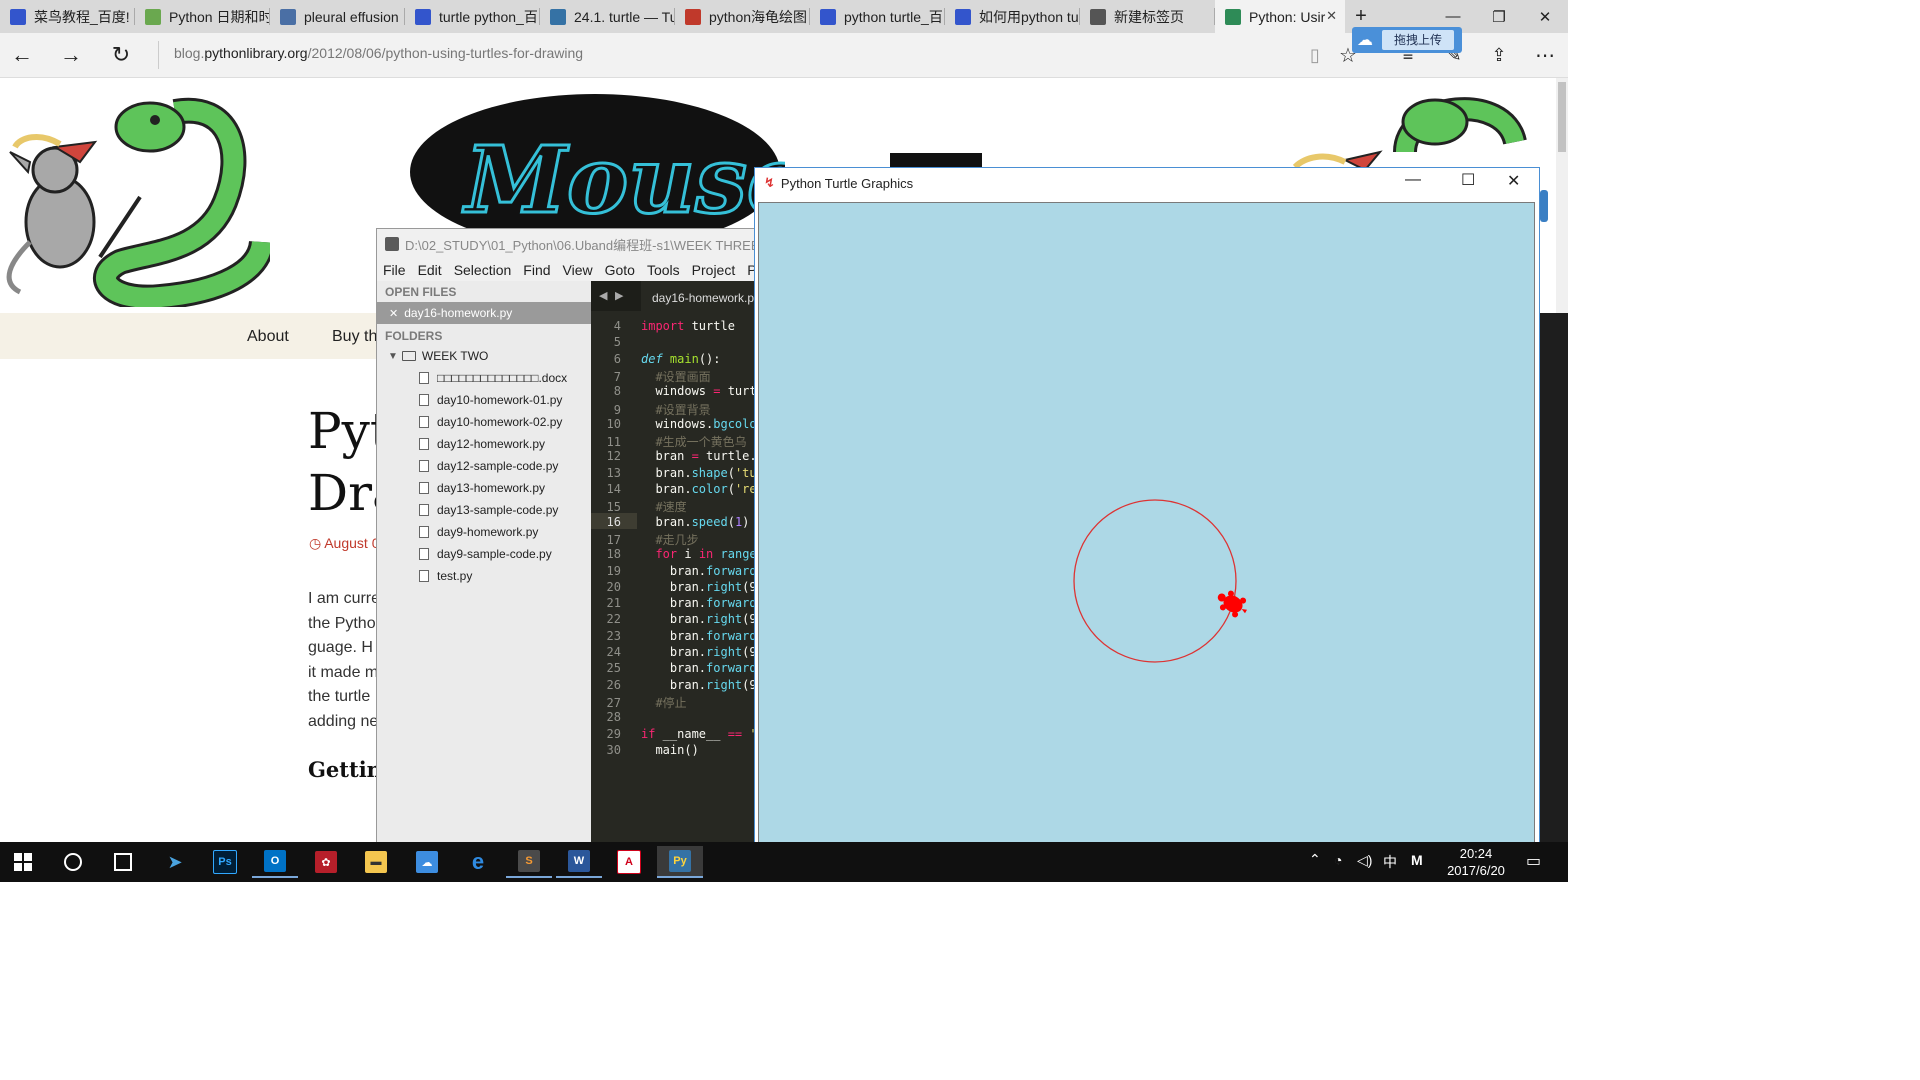 Image resolution: width=1920 pixels, height=1080 pixels. Describe the element at coordinates (1476, 862) in the screenshot. I see `clock: 20:24 2017/6/20` at that location.